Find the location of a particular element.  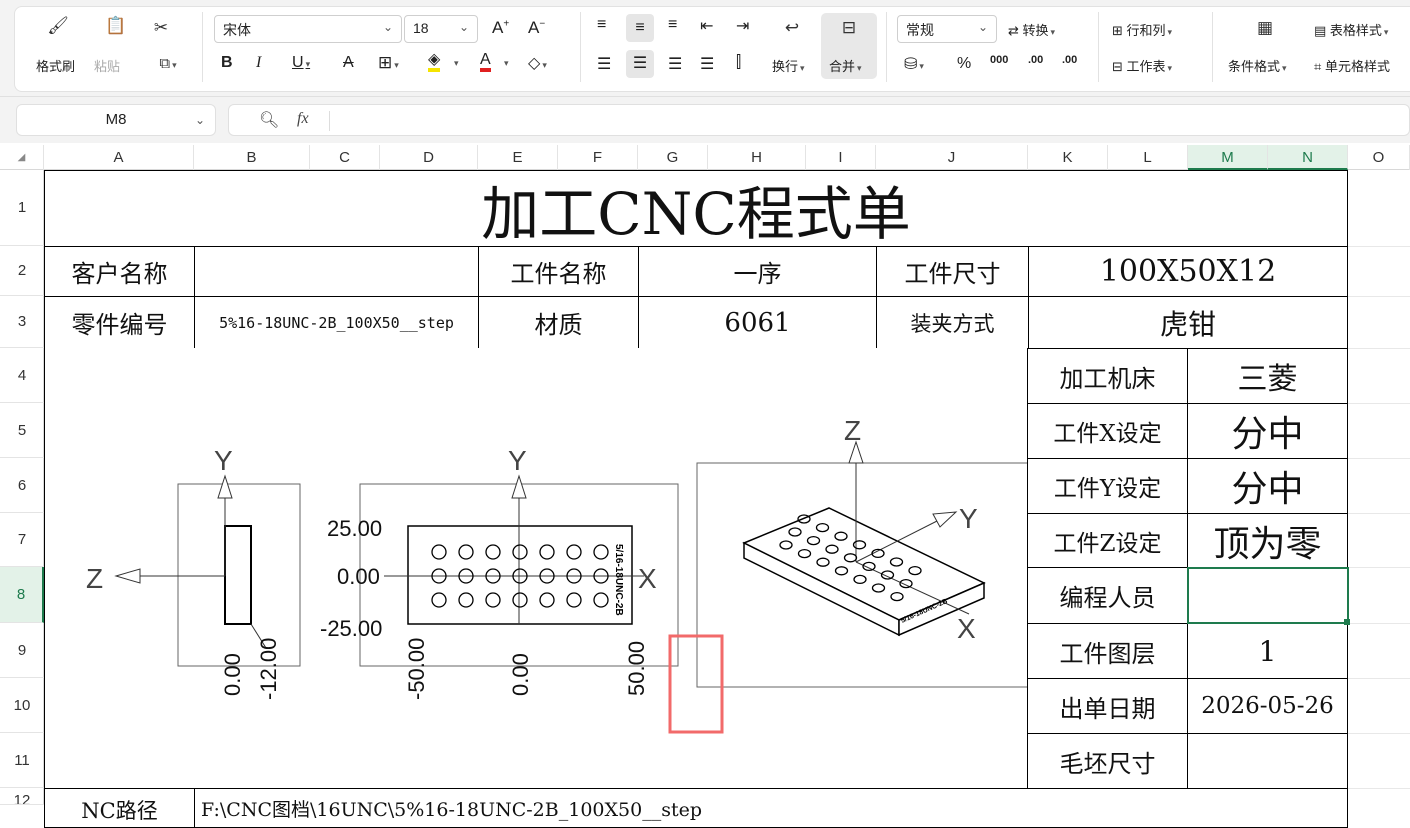

sheet-title: 加工CNC程式单 is located at coordinates (696, 208).